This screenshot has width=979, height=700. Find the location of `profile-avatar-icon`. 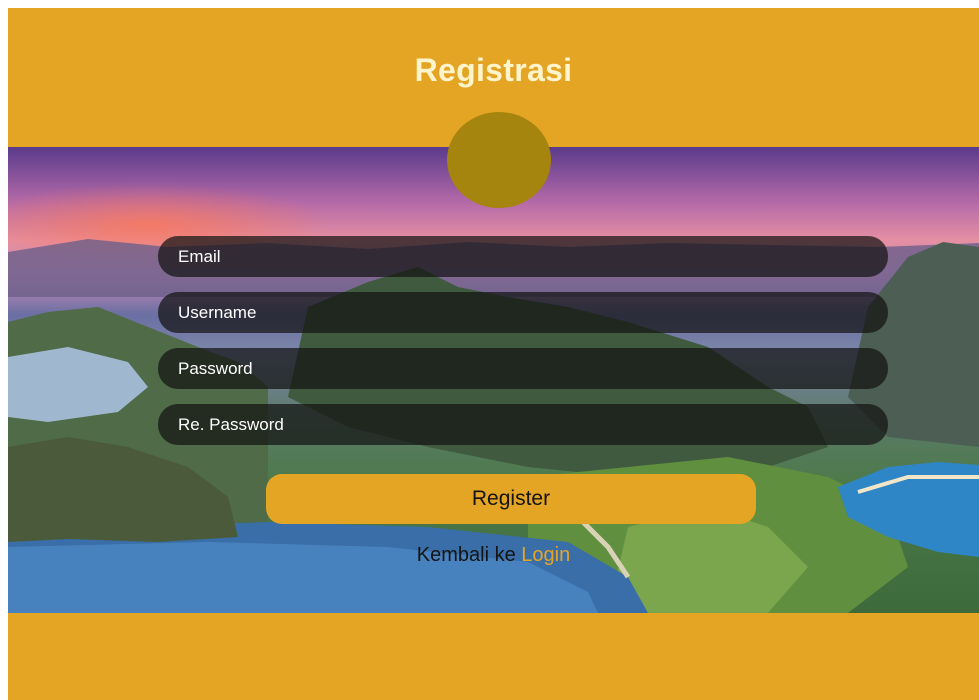

profile-avatar-icon is located at coordinates (499, 160).